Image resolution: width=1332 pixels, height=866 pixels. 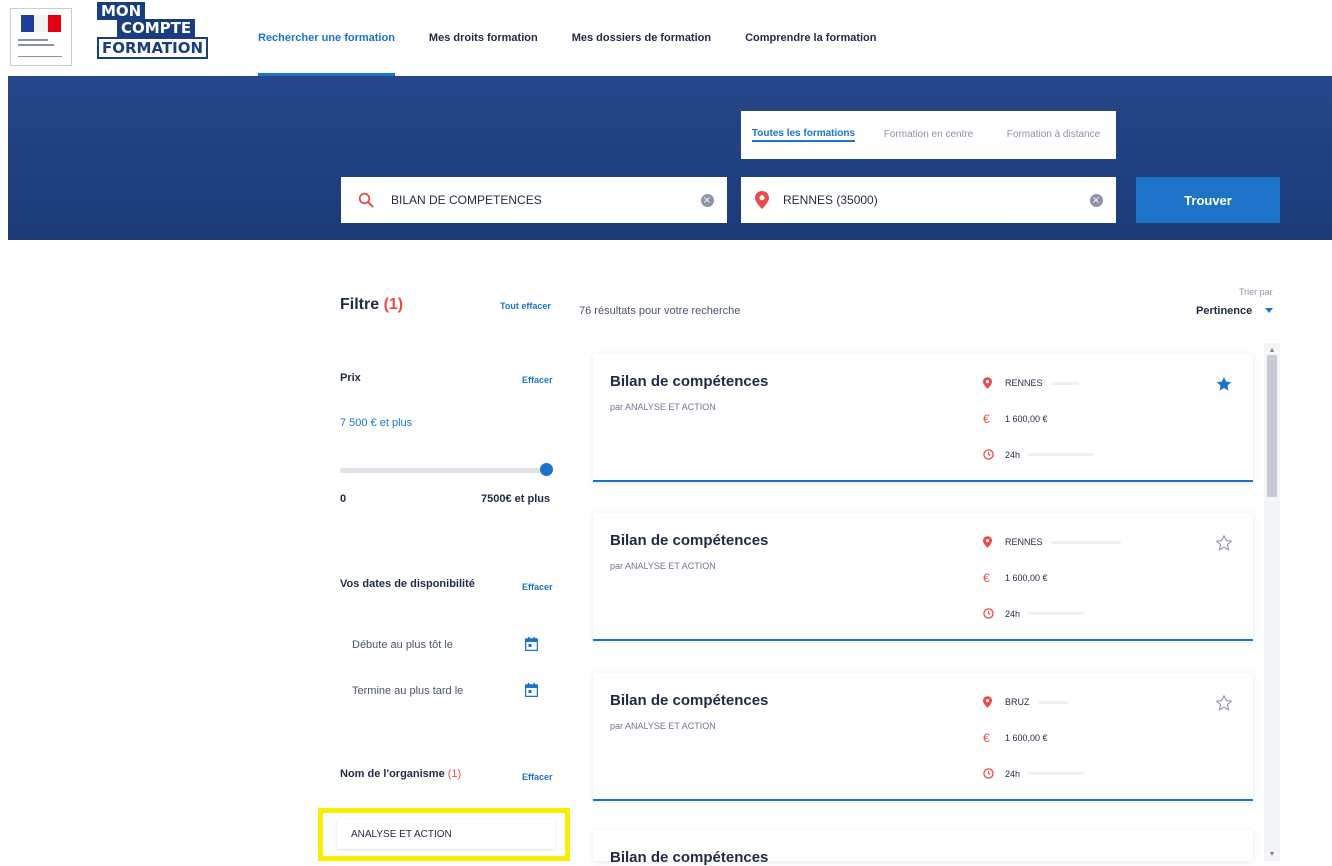 I want to click on results-scrollbar-thumb, so click(x=1272, y=426).